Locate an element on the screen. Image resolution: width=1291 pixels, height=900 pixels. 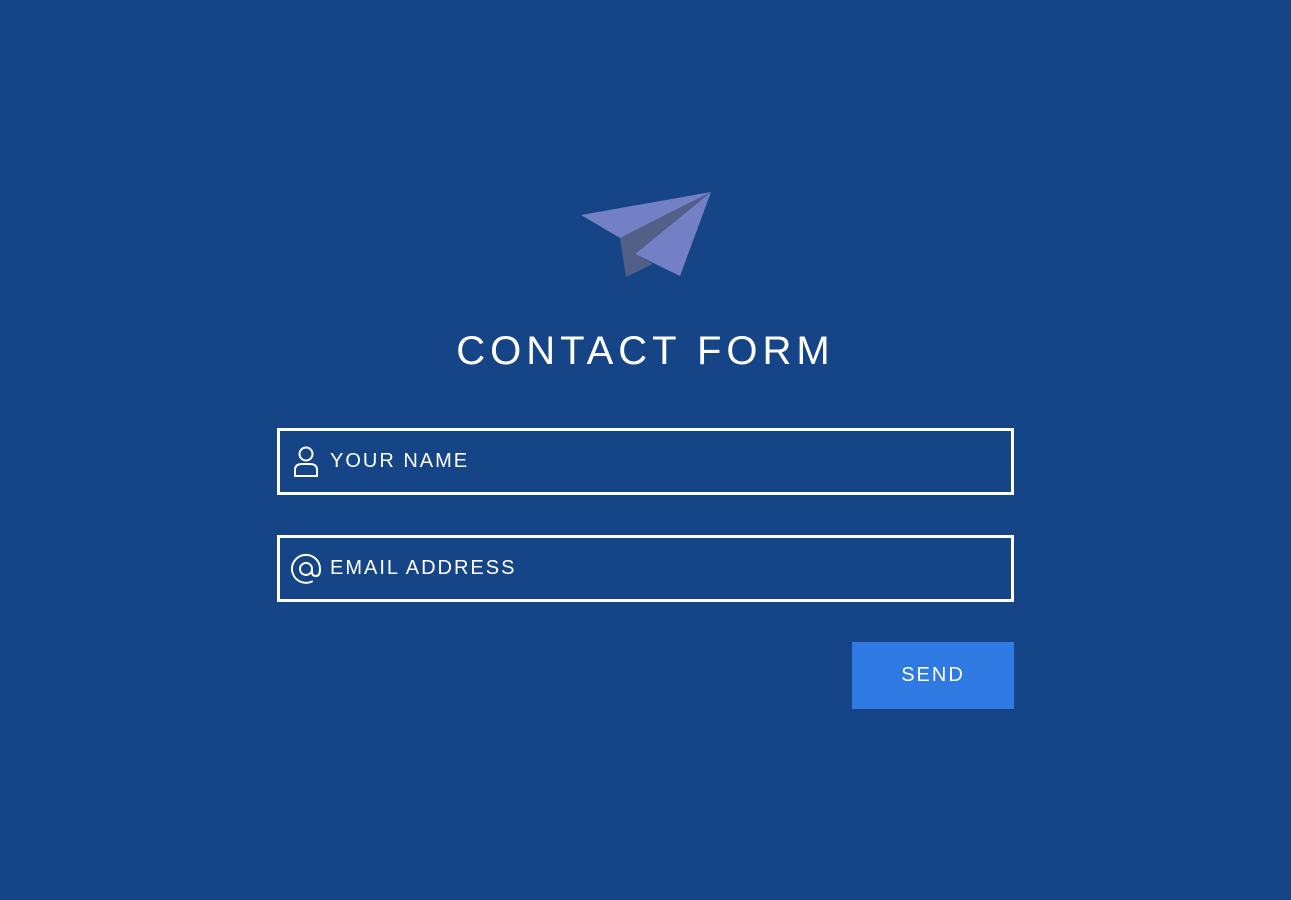
name-input is located at coordinates (666, 461).